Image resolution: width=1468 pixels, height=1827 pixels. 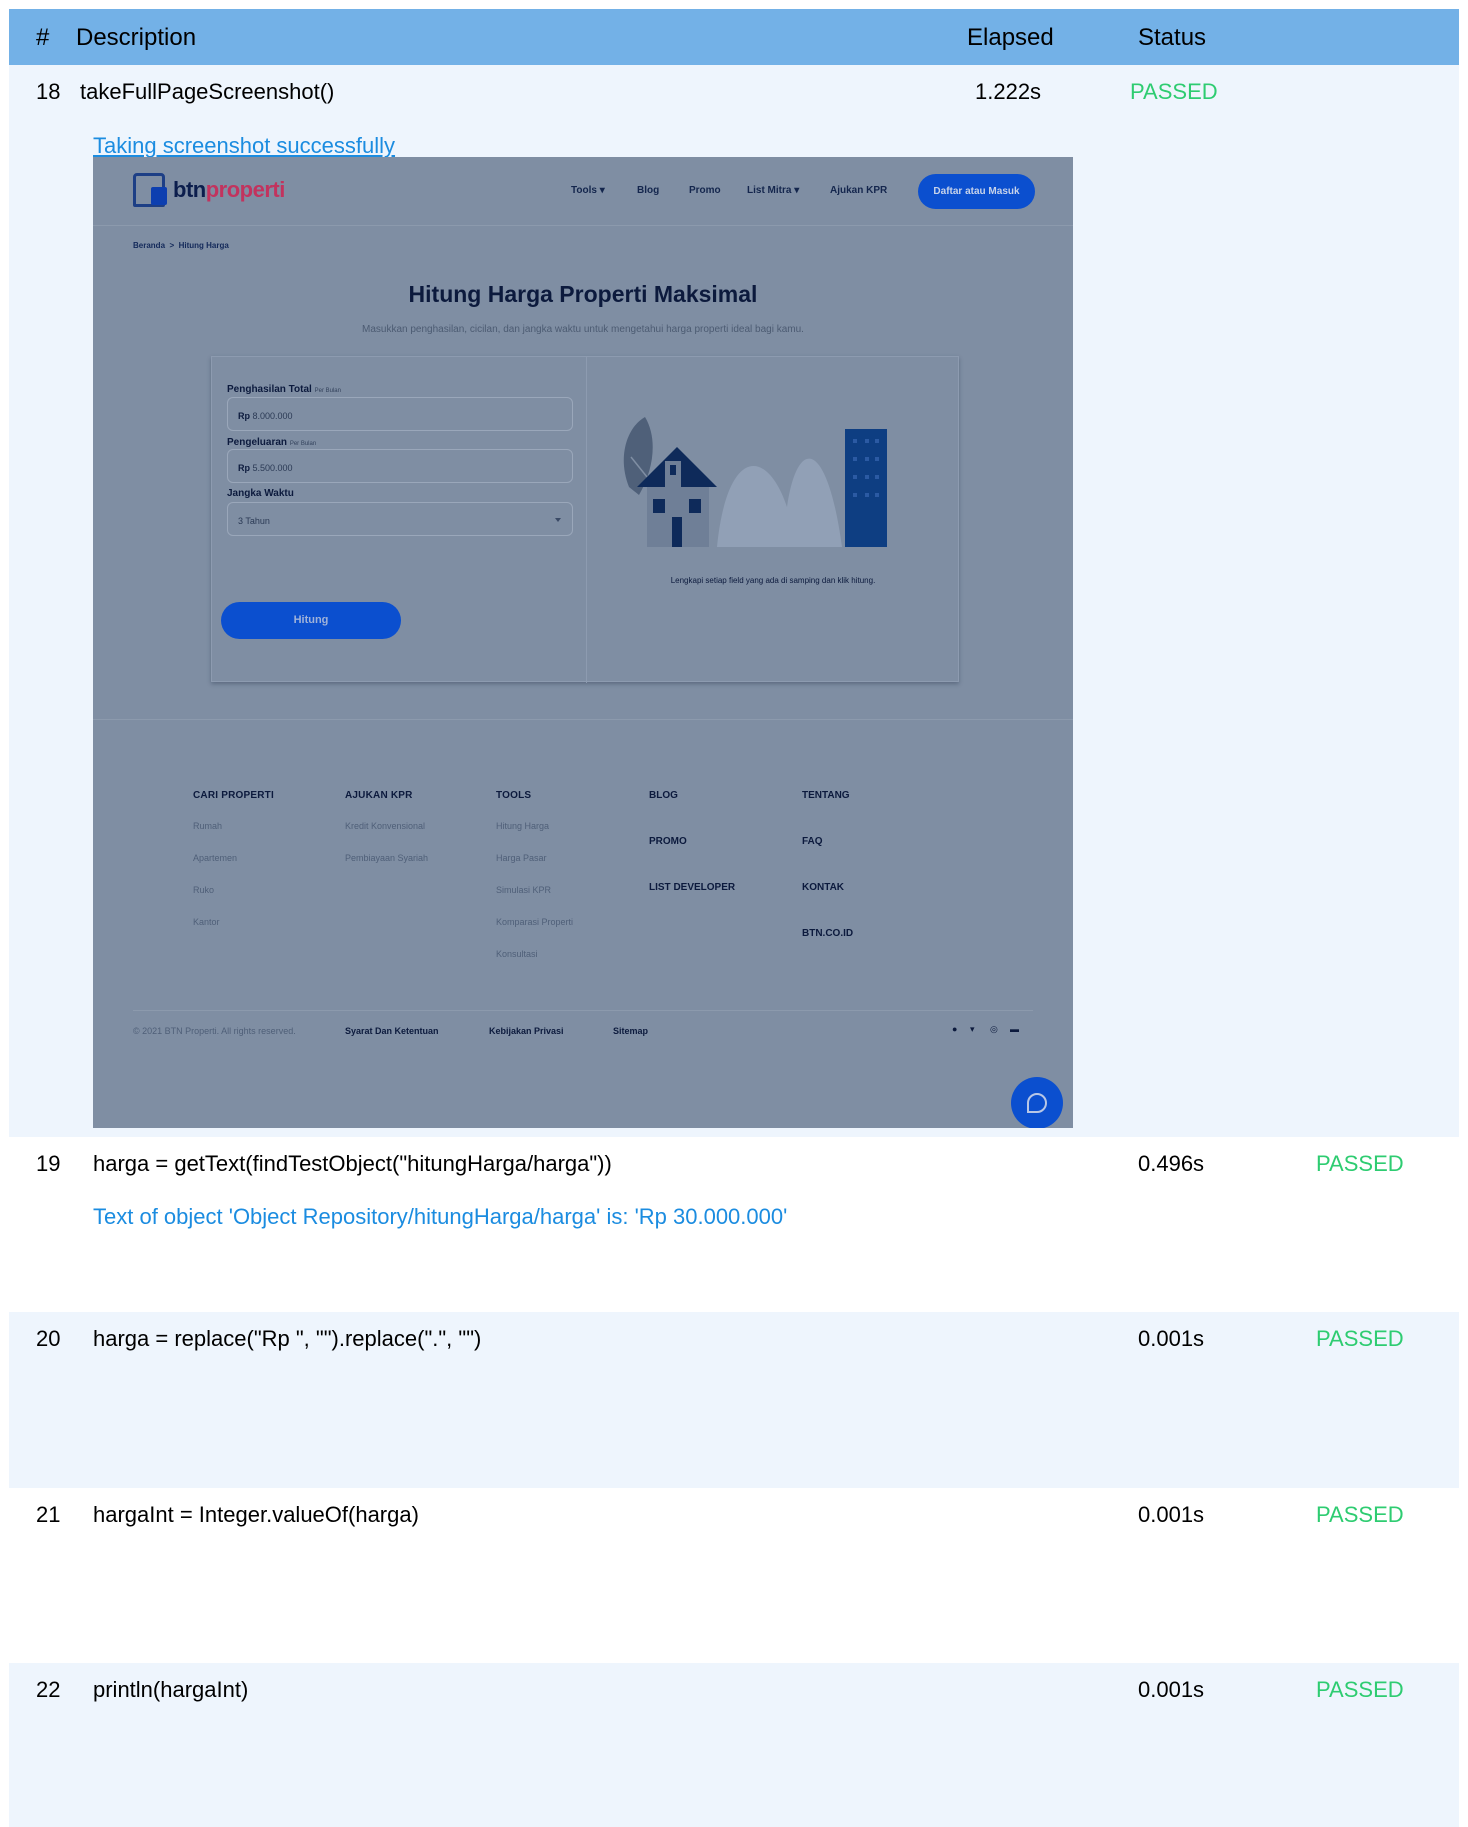 What do you see at coordinates (827, 859) in the screenshot?
I see `footer-link-faq: FAQ` at bounding box center [827, 859].